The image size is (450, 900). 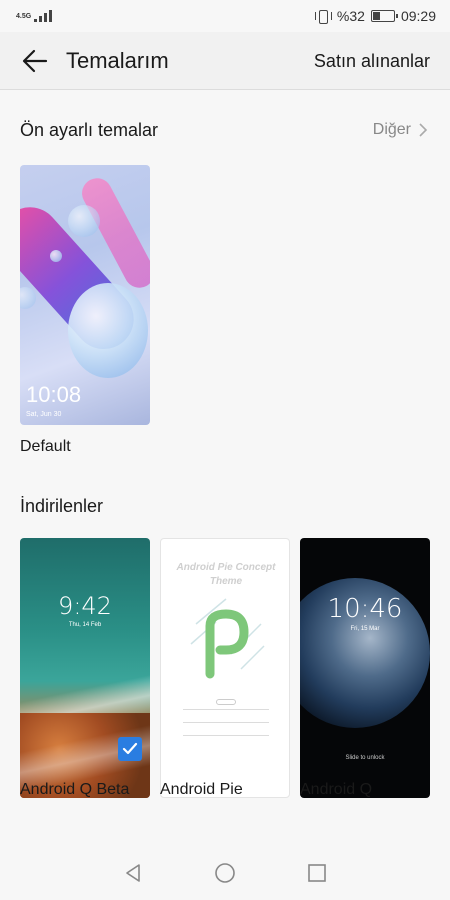 I want to click on theme-name-default: Default, so click(x=45, y=446).